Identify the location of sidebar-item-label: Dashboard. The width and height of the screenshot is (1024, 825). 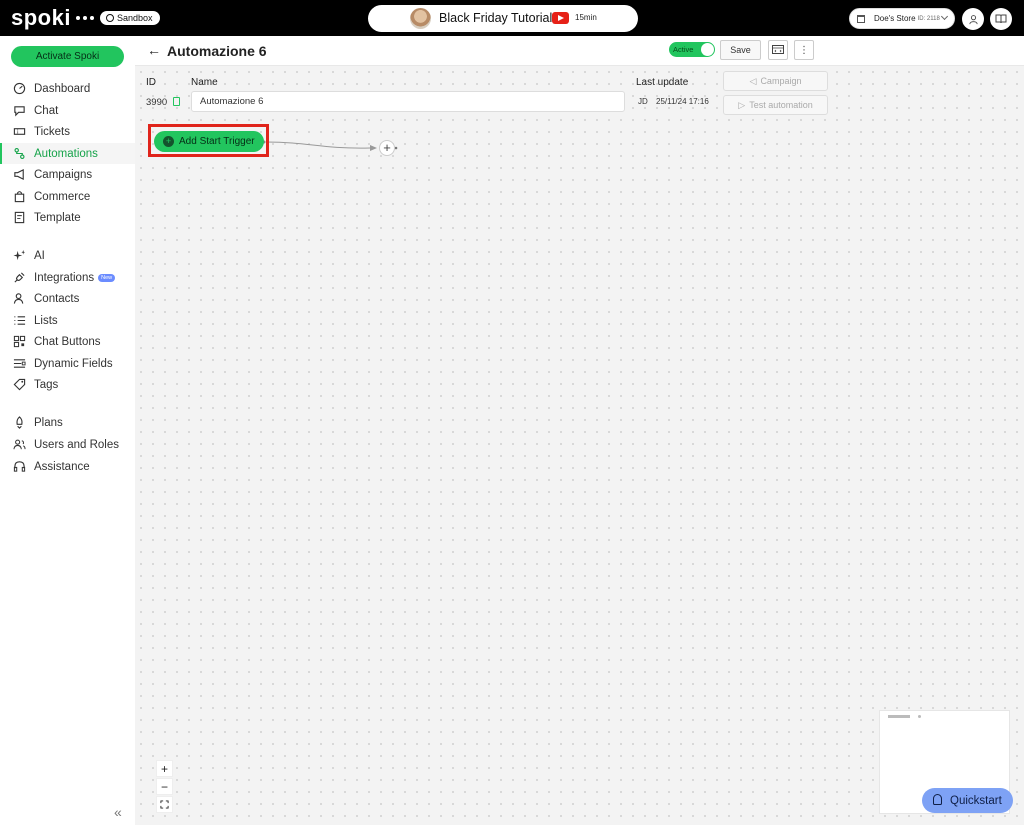
(62, 88).